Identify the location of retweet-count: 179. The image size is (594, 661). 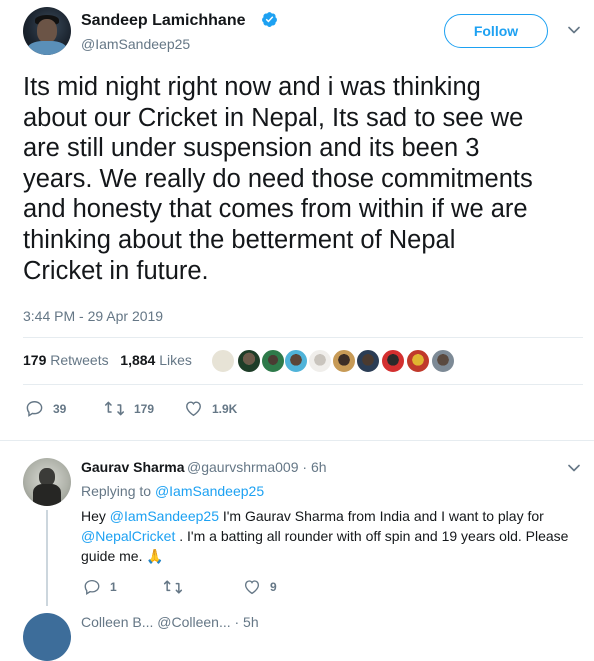
(144, 408).